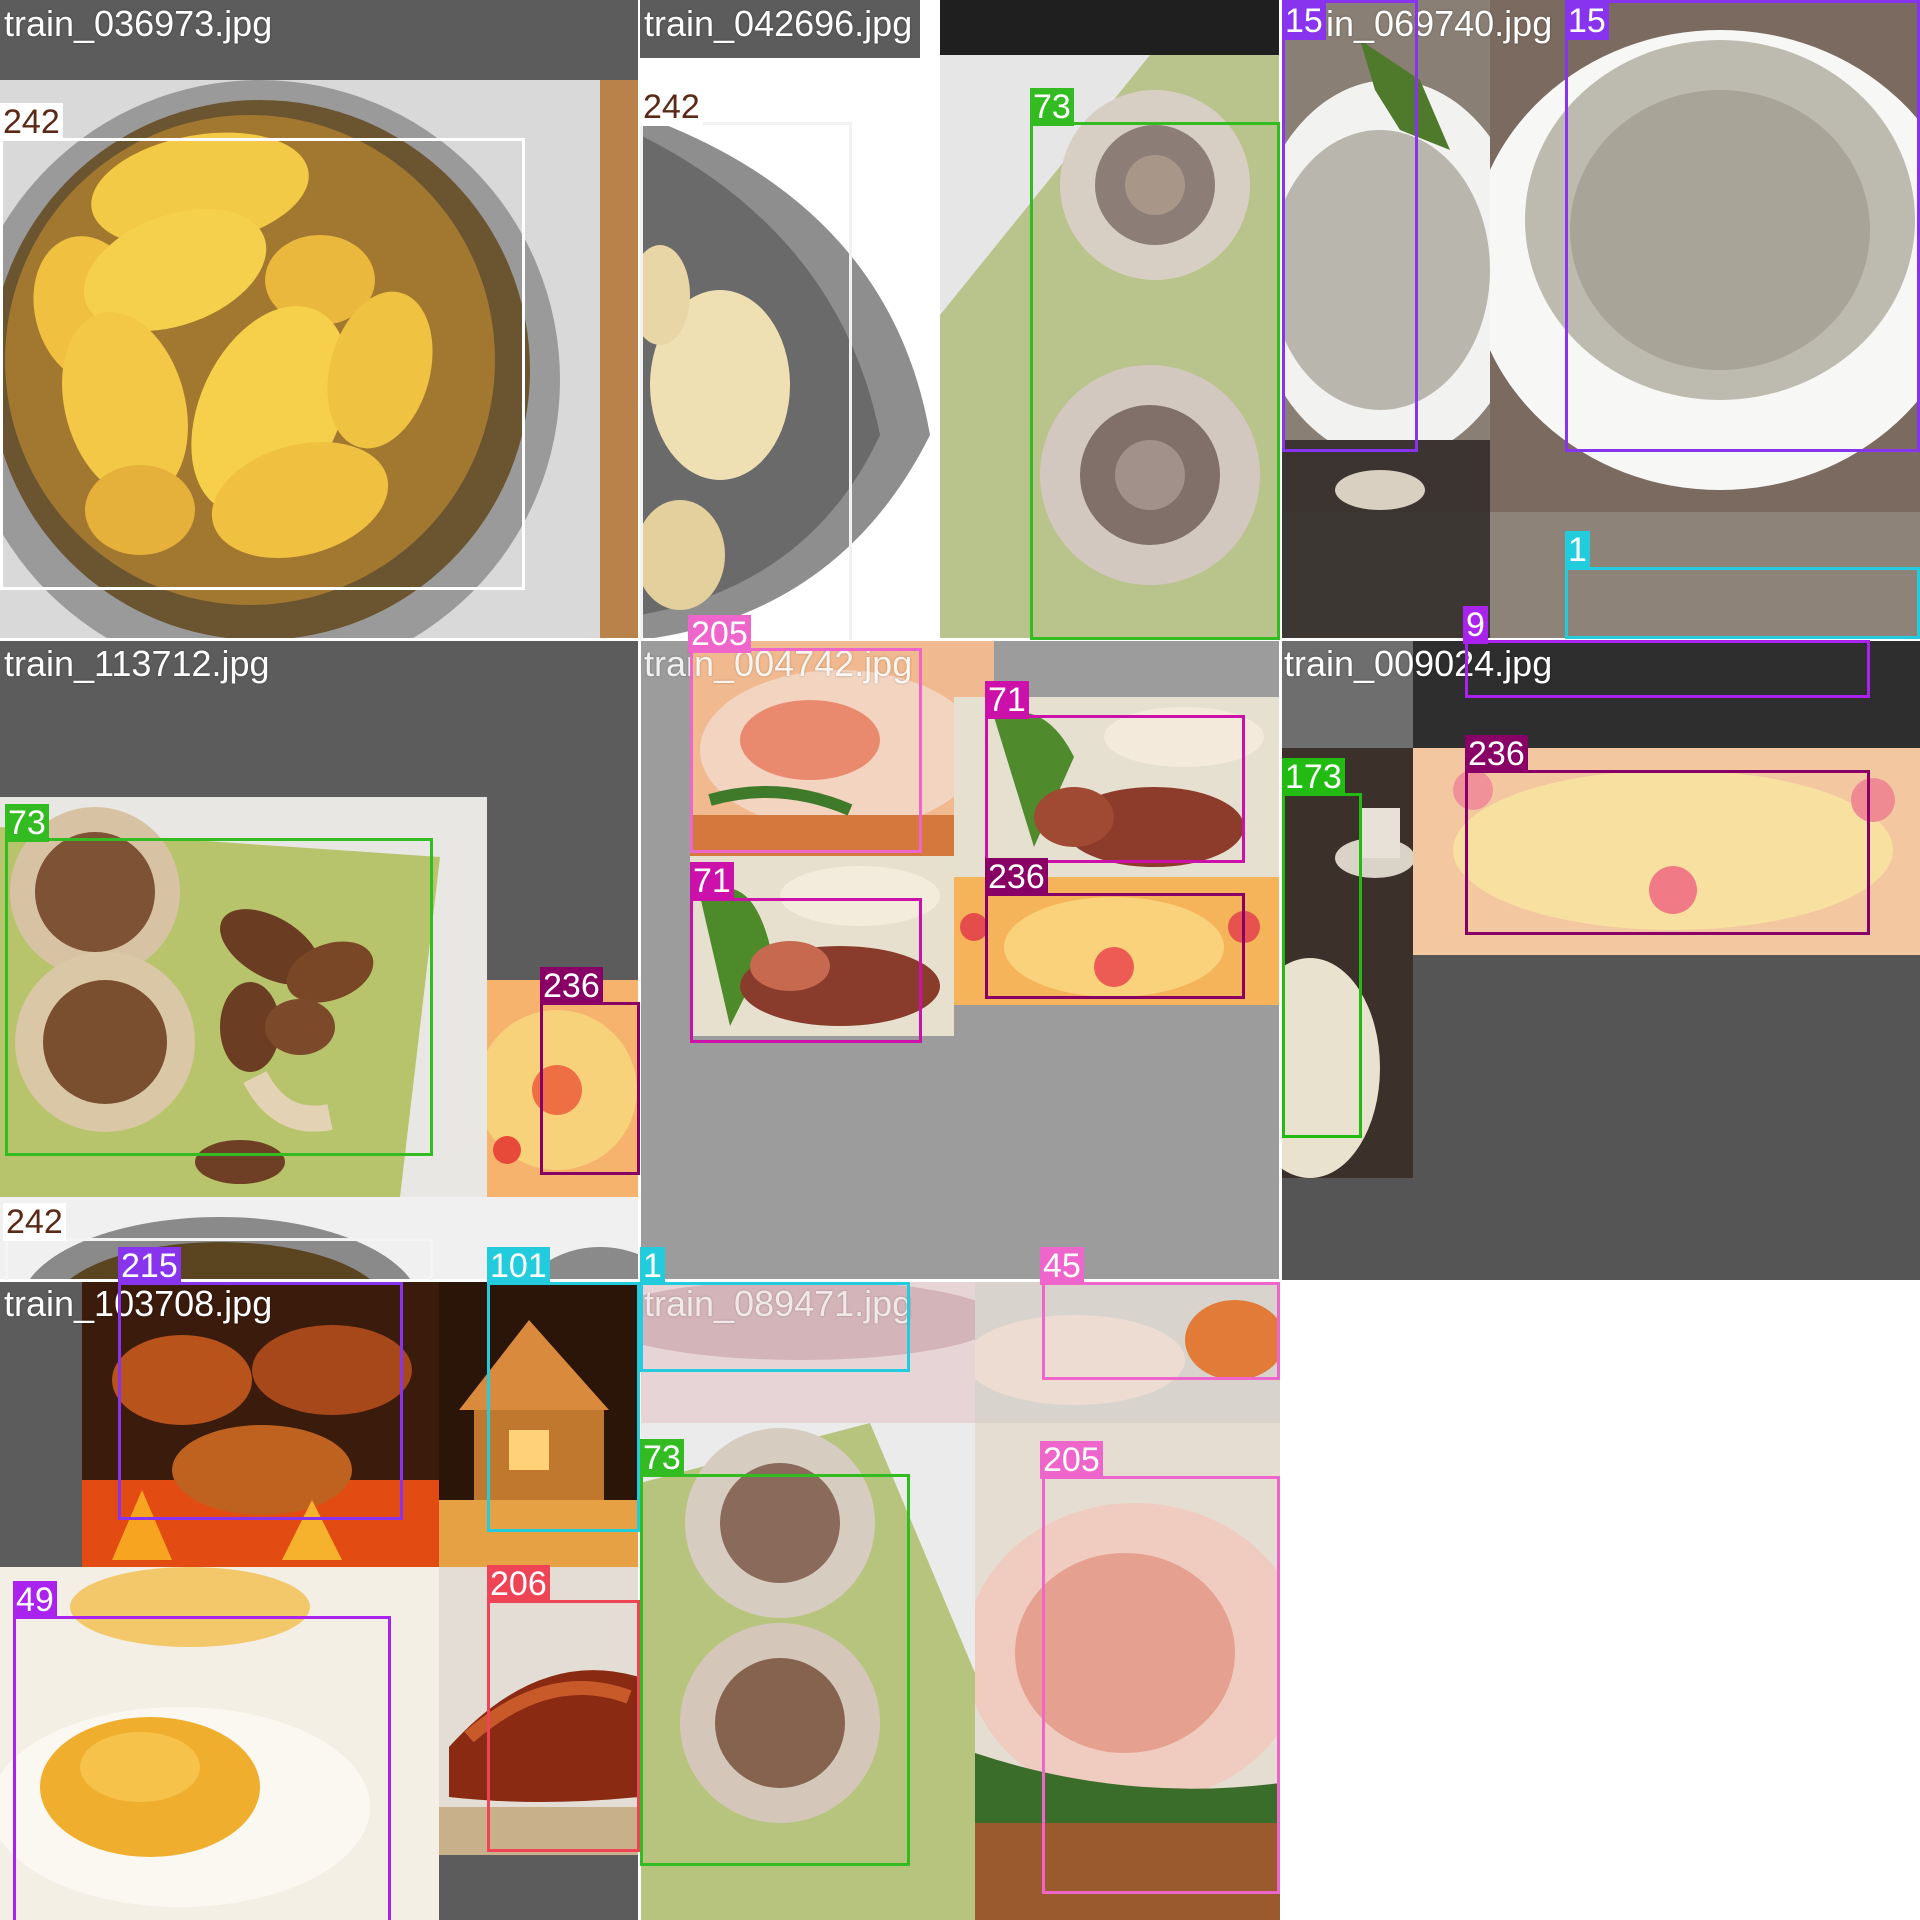 The height and width of the screenshot is (1920, 1920). Describe the element at coordinates (1062, 1266) in the screenshot. I see `bbox-label: 45` at that location.